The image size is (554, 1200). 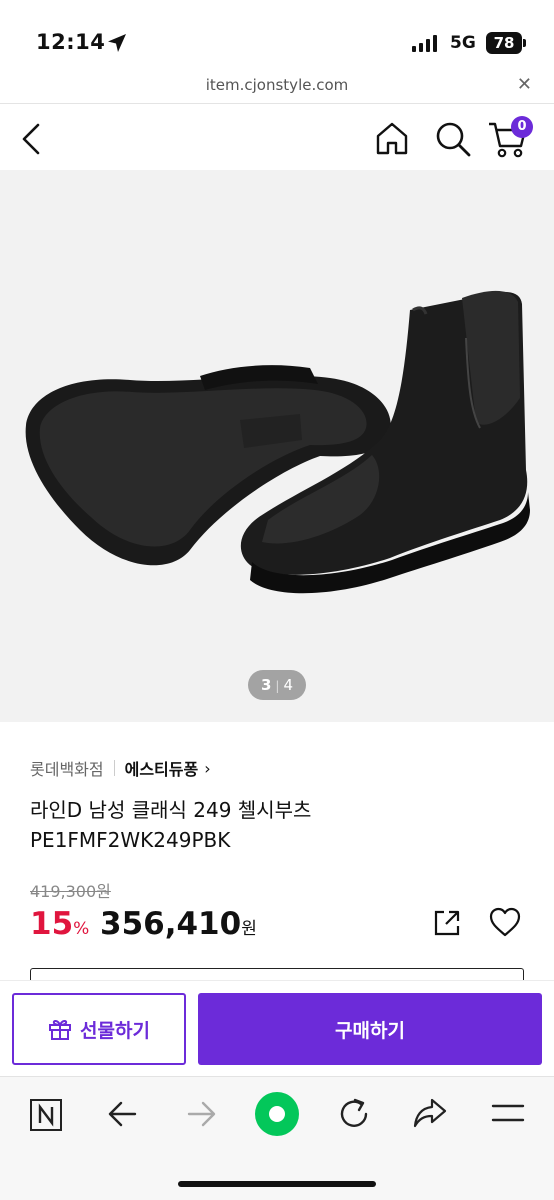 What do you see at coordinates (249, 929) in the screenshot?
I see `currency-label: 원` at bounding box center [249, 929].